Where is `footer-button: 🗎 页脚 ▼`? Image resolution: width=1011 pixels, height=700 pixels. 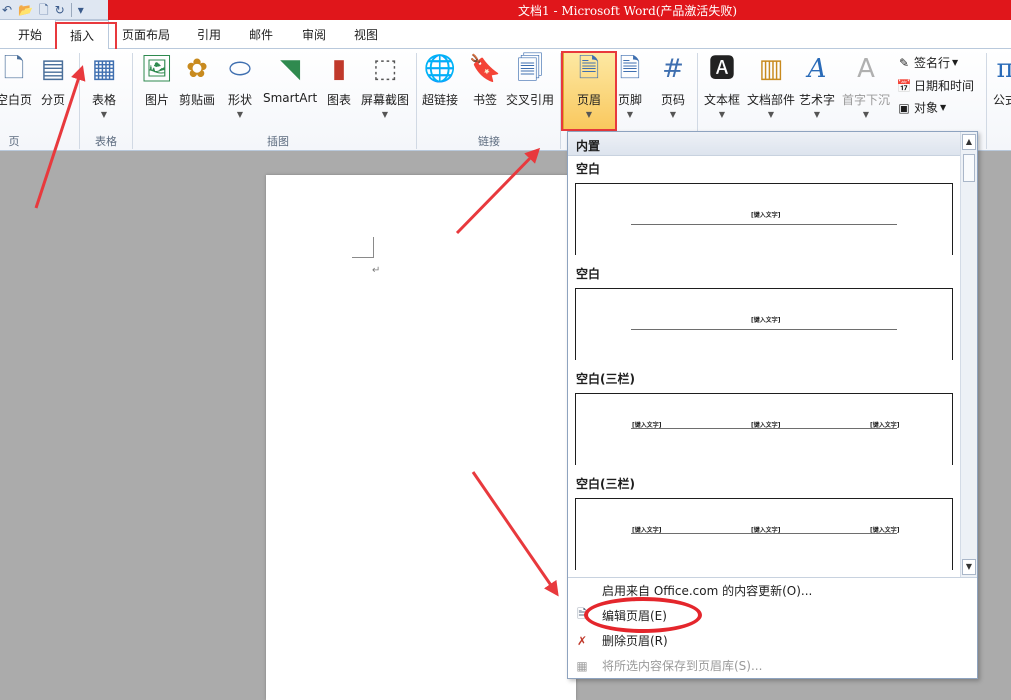
footer-button: 🗎 页脚 ▼ is located at coordinates (630, 86).